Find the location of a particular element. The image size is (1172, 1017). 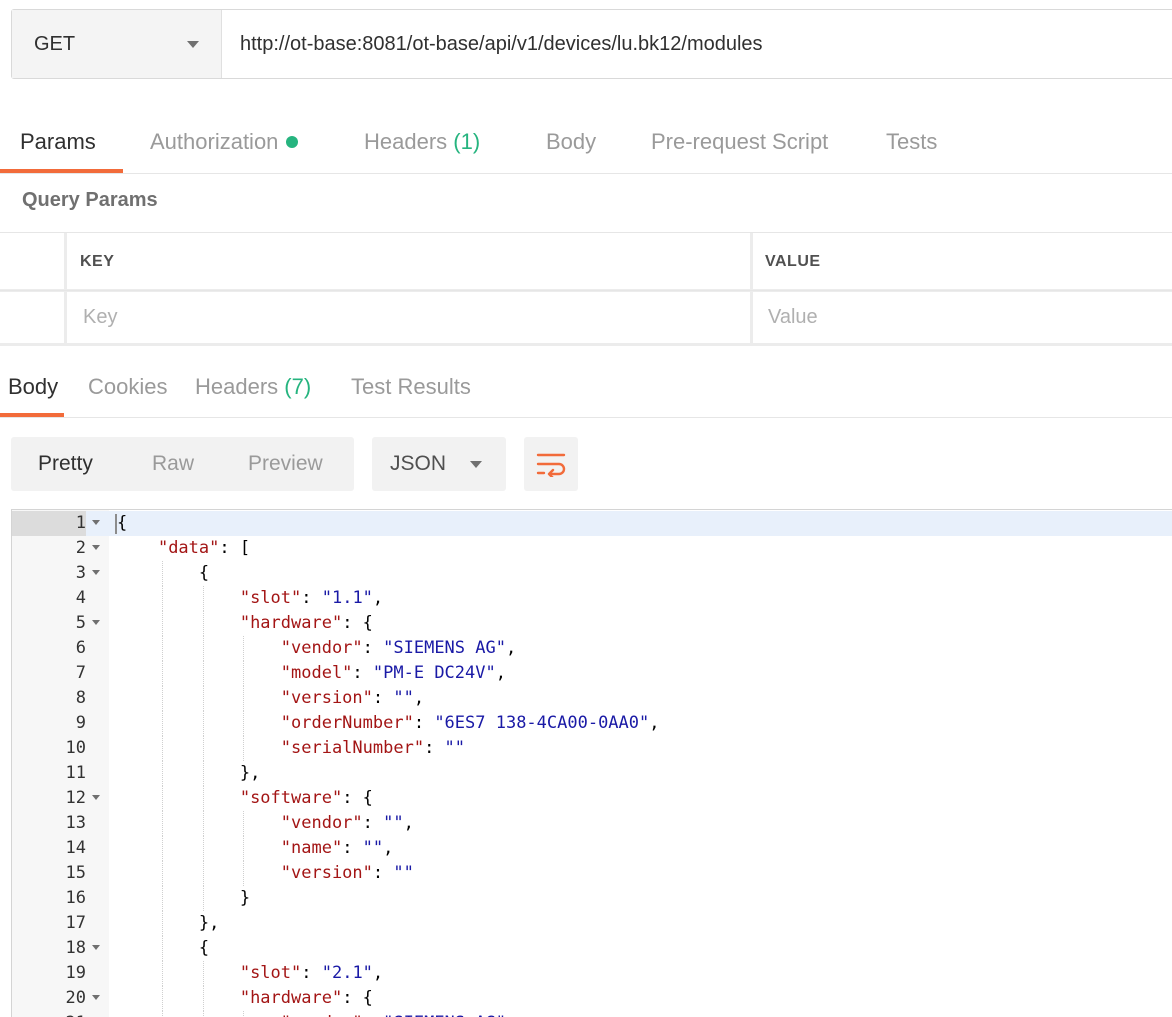

code-line: 6 "vendor": "SIEMENS AG", is located at coordinates (592, 648).